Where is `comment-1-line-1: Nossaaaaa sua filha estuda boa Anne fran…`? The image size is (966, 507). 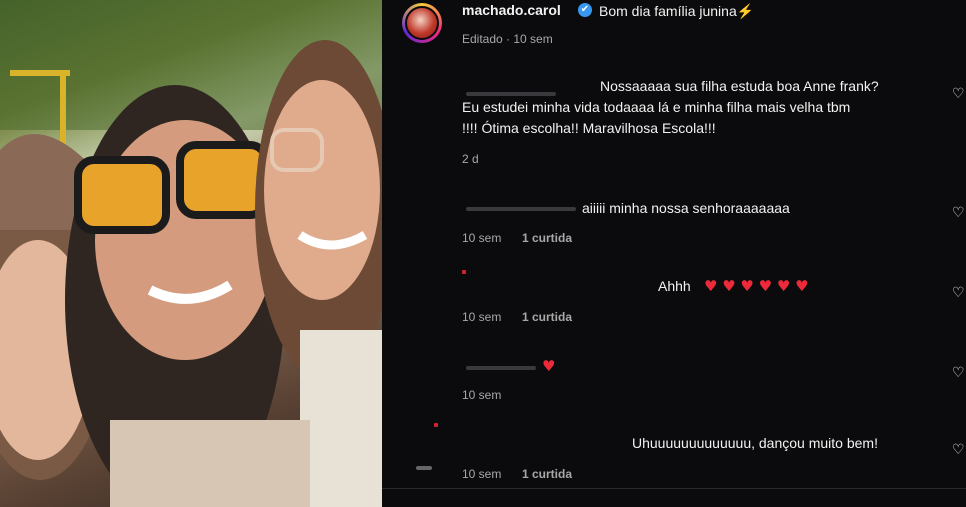 comment-1-line-1: Nossaaaaa sua filha estuda boa Anne fran… is located at coordinates (739, 86).